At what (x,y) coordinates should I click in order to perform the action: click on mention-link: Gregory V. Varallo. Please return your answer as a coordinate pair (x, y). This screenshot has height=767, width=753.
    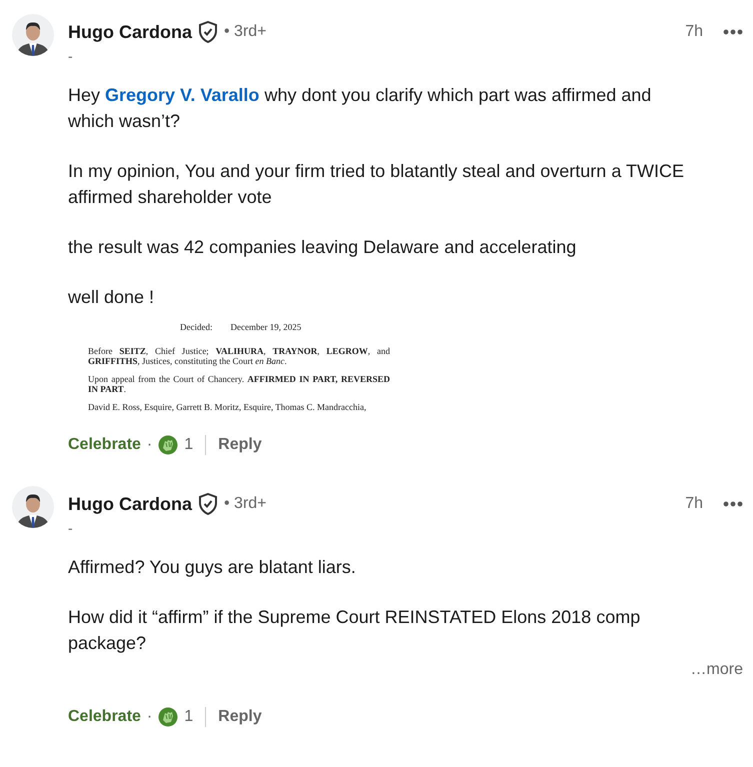
    Looking at the image, I should click on (182, 95).